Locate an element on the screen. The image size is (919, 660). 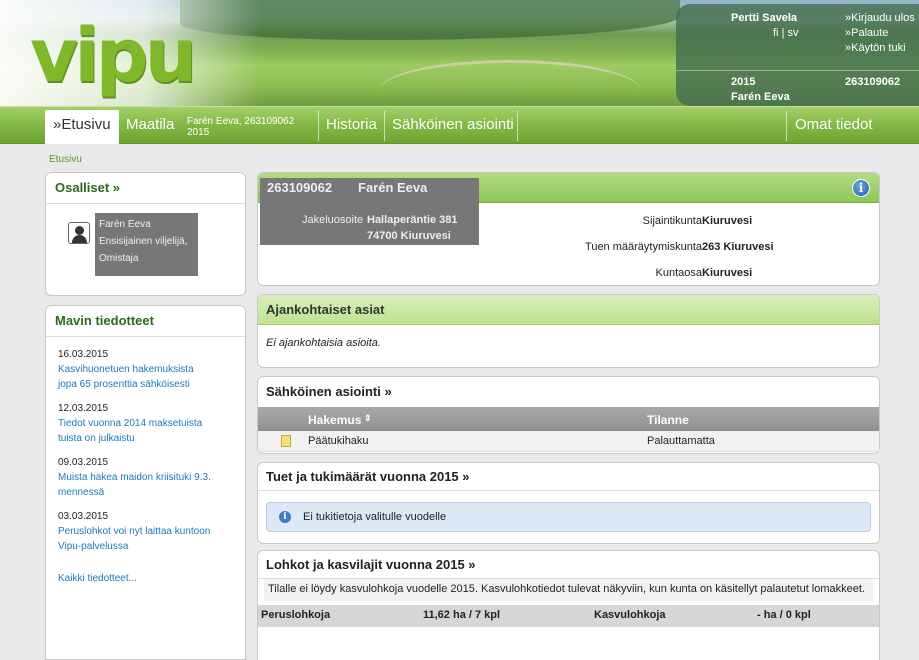
vipu-logo: vipu is located at coordinates (113, 56).